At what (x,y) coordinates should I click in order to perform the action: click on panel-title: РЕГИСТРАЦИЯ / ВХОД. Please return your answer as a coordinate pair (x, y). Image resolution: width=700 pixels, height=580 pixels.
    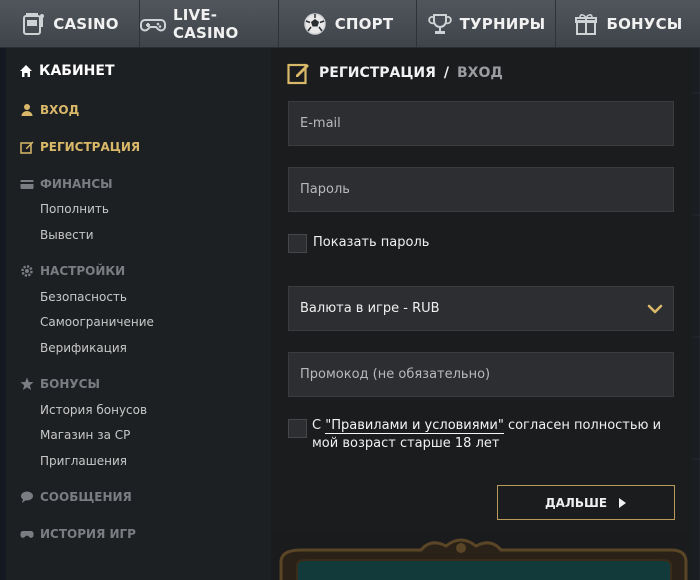
    Looking at the image, I should click on (395, 73).